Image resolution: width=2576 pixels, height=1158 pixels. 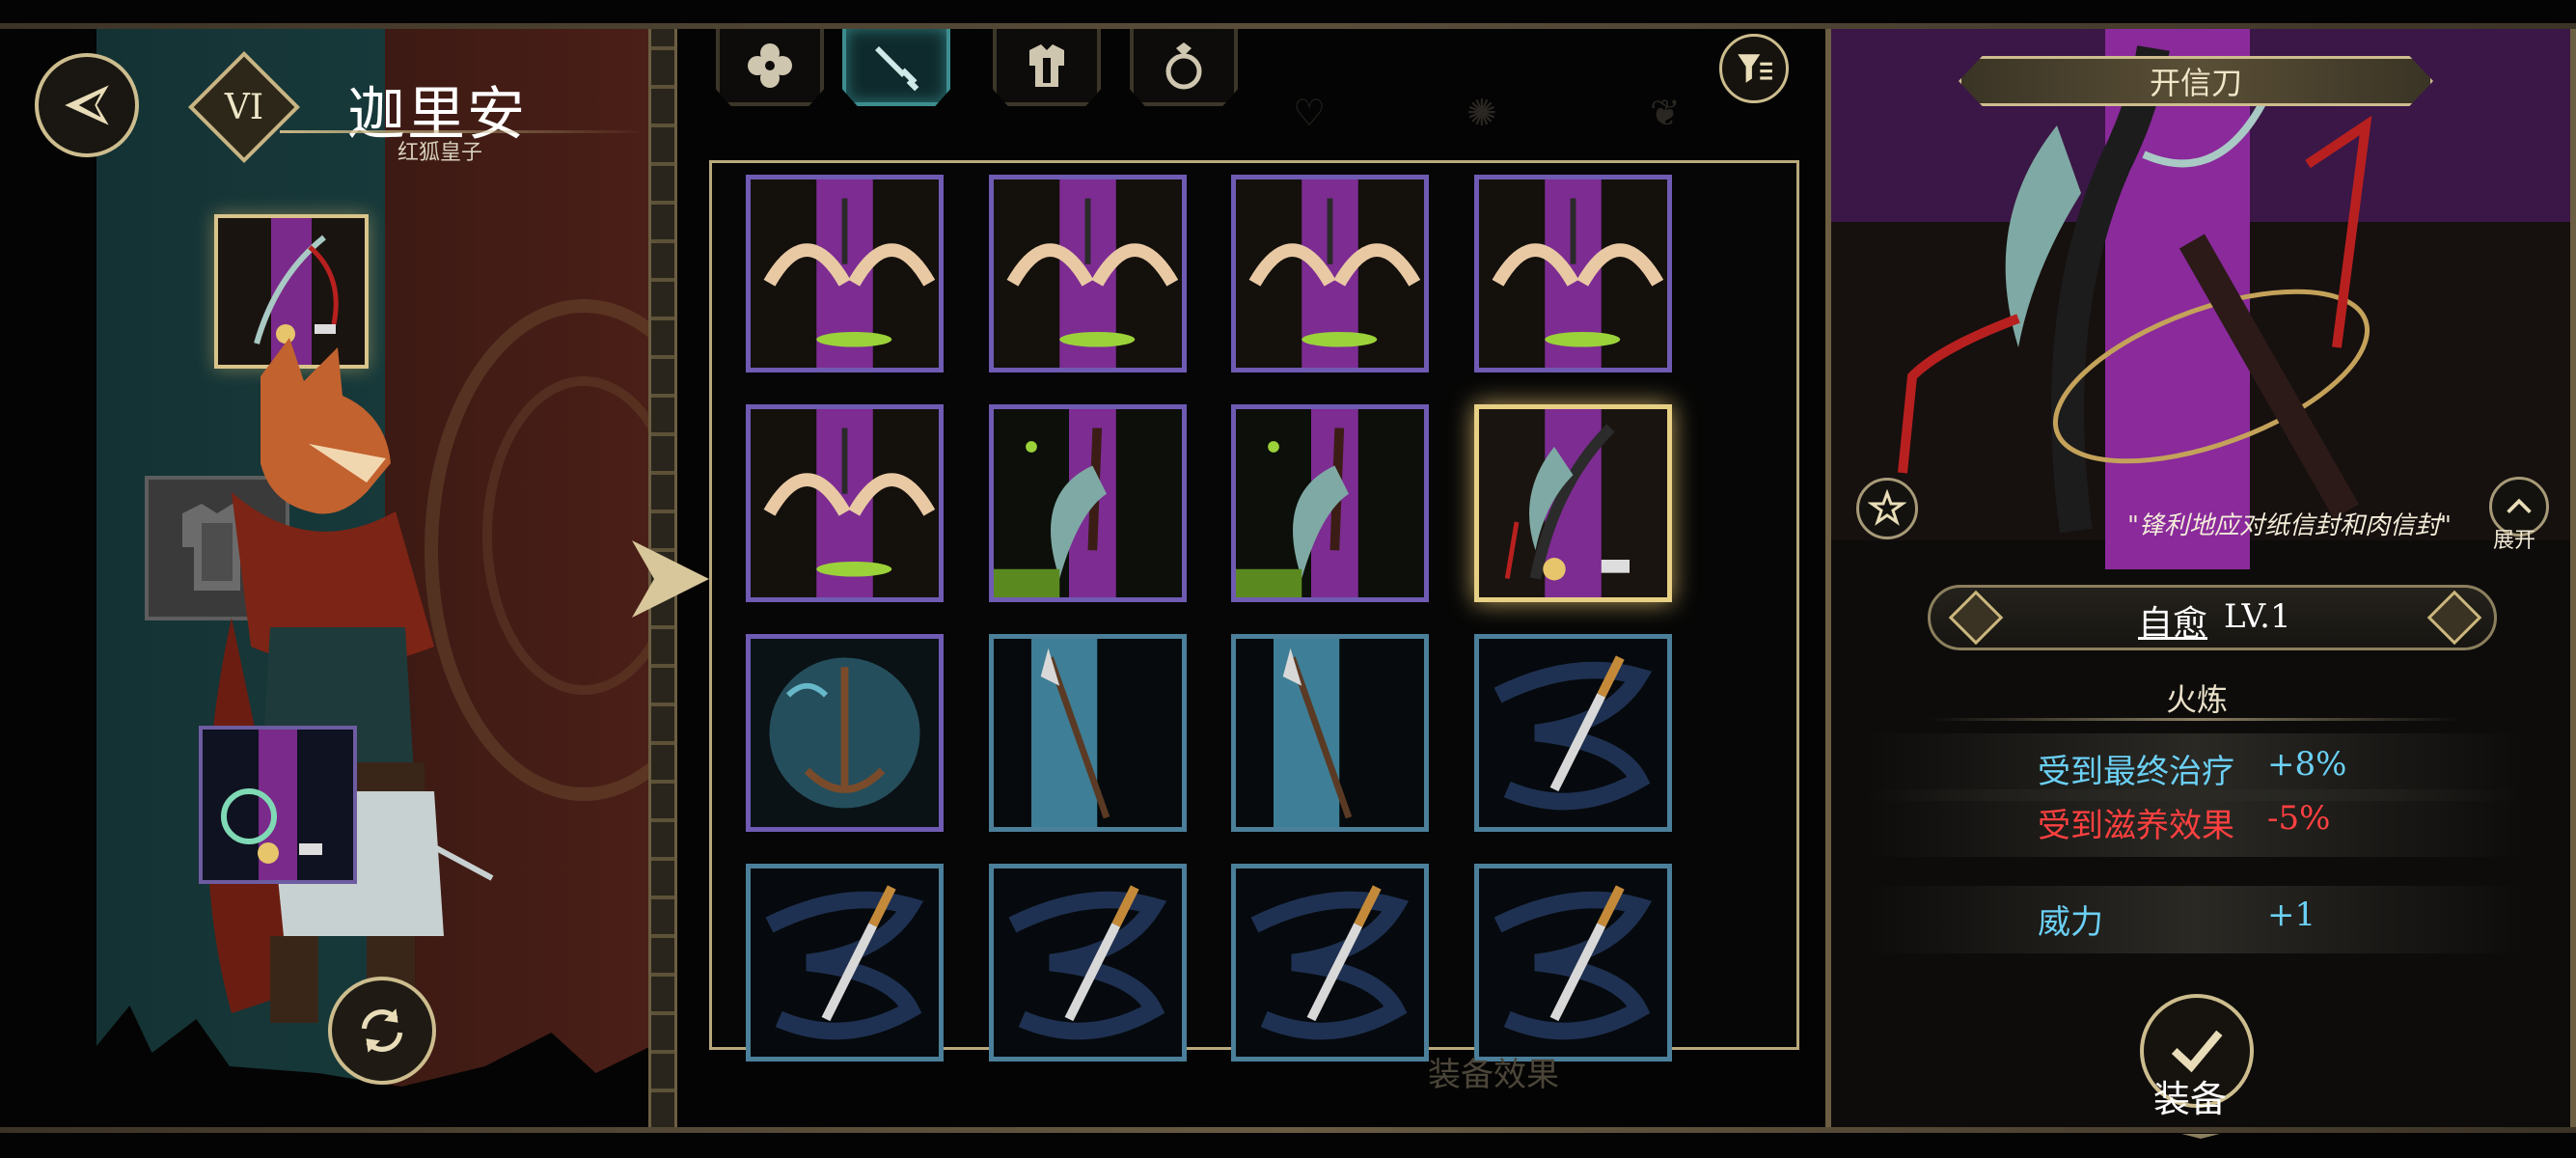 What do you see at coordinates (2198, 699) in the screenshot?
I see `section-title: 火炼` at bounding box center [2198, 699].